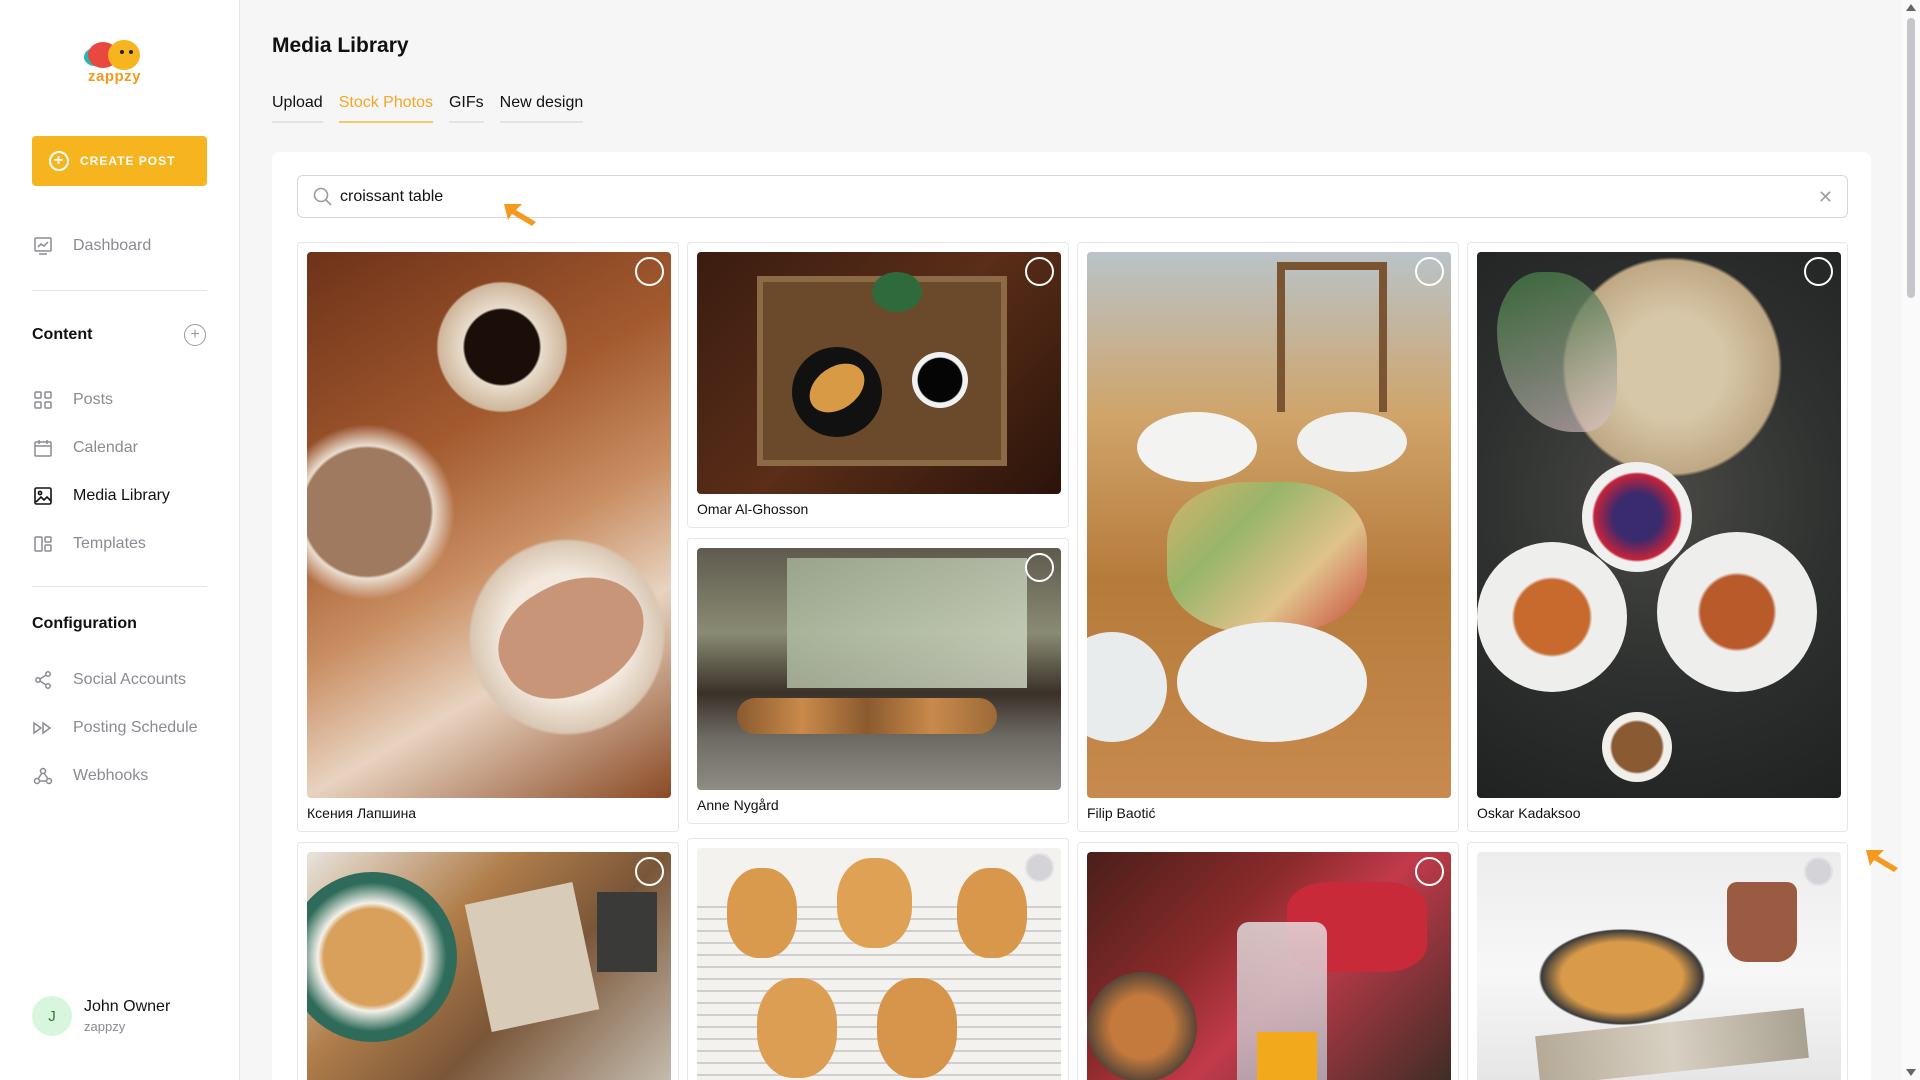  Describe the element at coordinates (43, 448) in the screenshot. I see `calendar-icon` at that location.